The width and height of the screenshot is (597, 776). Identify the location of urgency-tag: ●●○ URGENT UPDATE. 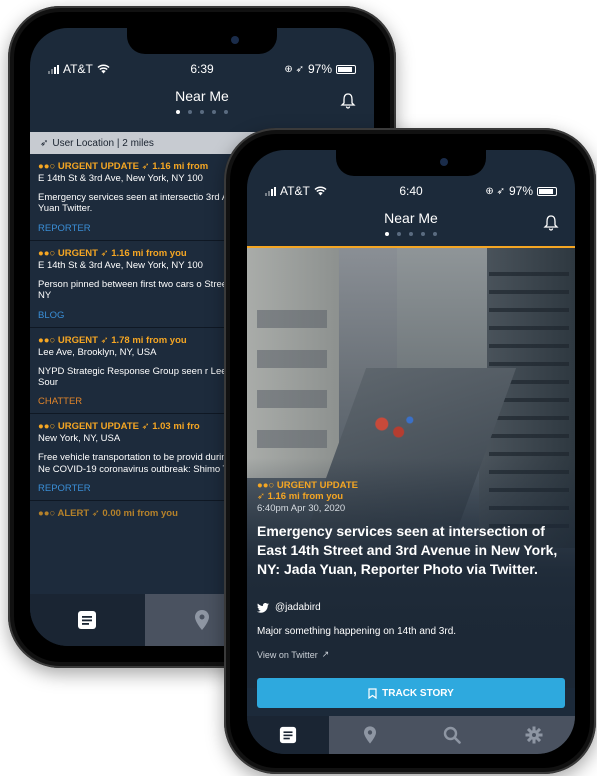
(307, 485).